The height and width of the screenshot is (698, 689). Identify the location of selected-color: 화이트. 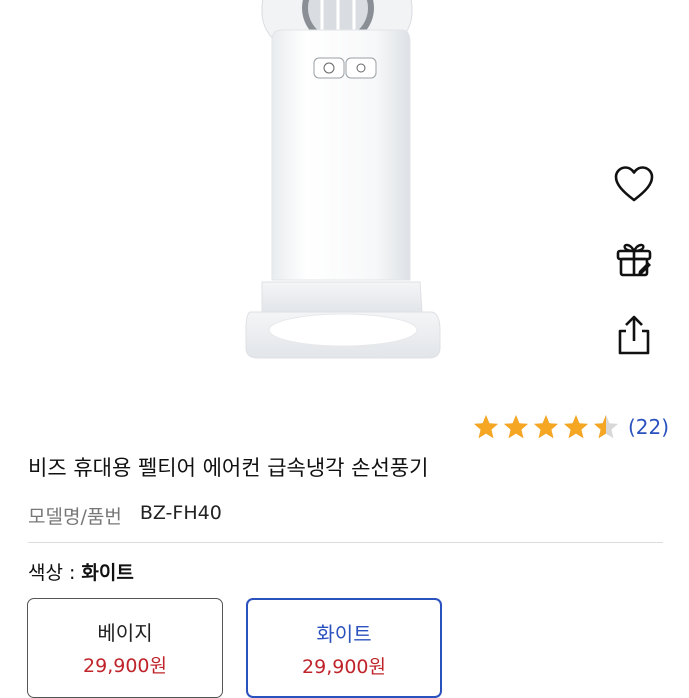
(107, 573).